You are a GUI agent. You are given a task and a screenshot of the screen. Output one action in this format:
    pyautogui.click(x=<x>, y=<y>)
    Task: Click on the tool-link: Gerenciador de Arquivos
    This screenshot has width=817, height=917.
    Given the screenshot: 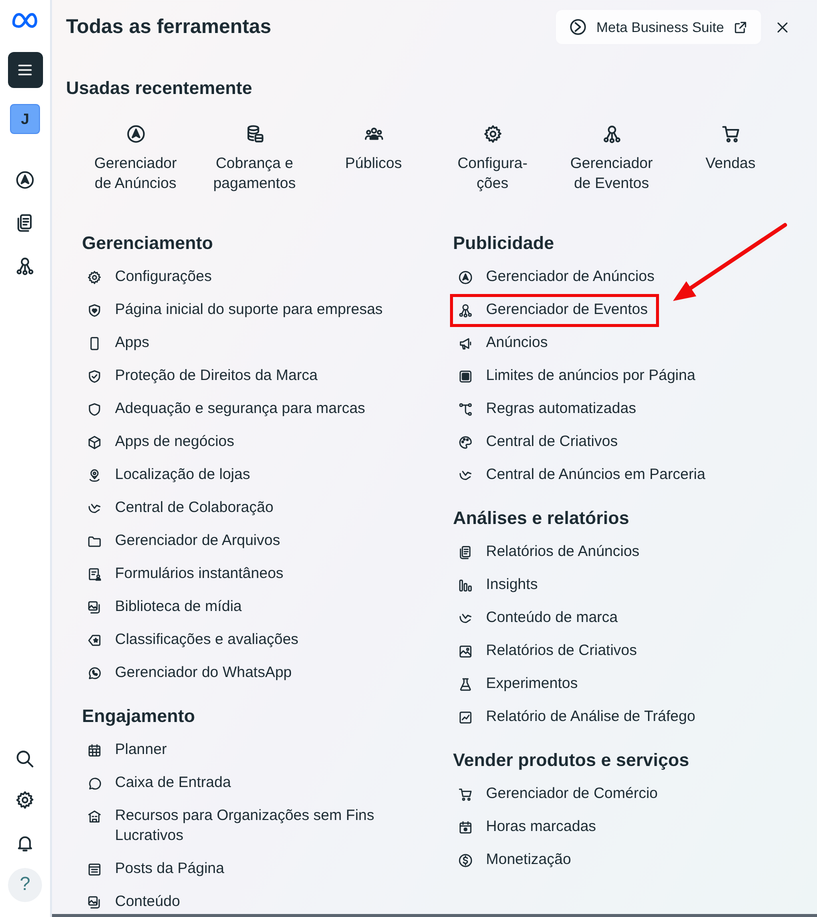 What is the action you would take?
    pyautogui.click(x=185, y=541)
    